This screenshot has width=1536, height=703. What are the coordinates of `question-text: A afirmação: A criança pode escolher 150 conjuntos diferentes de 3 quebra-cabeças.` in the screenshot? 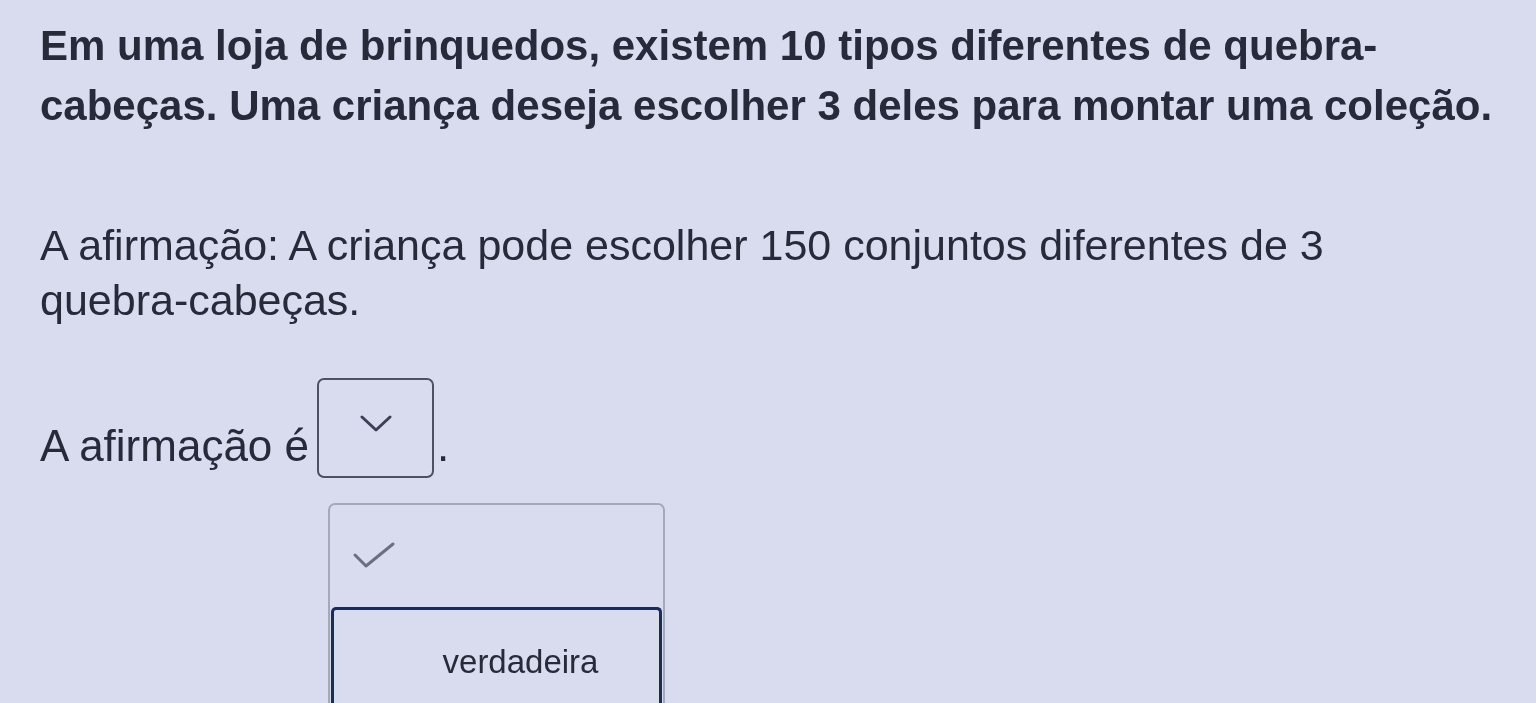 It's located at (682, 273).